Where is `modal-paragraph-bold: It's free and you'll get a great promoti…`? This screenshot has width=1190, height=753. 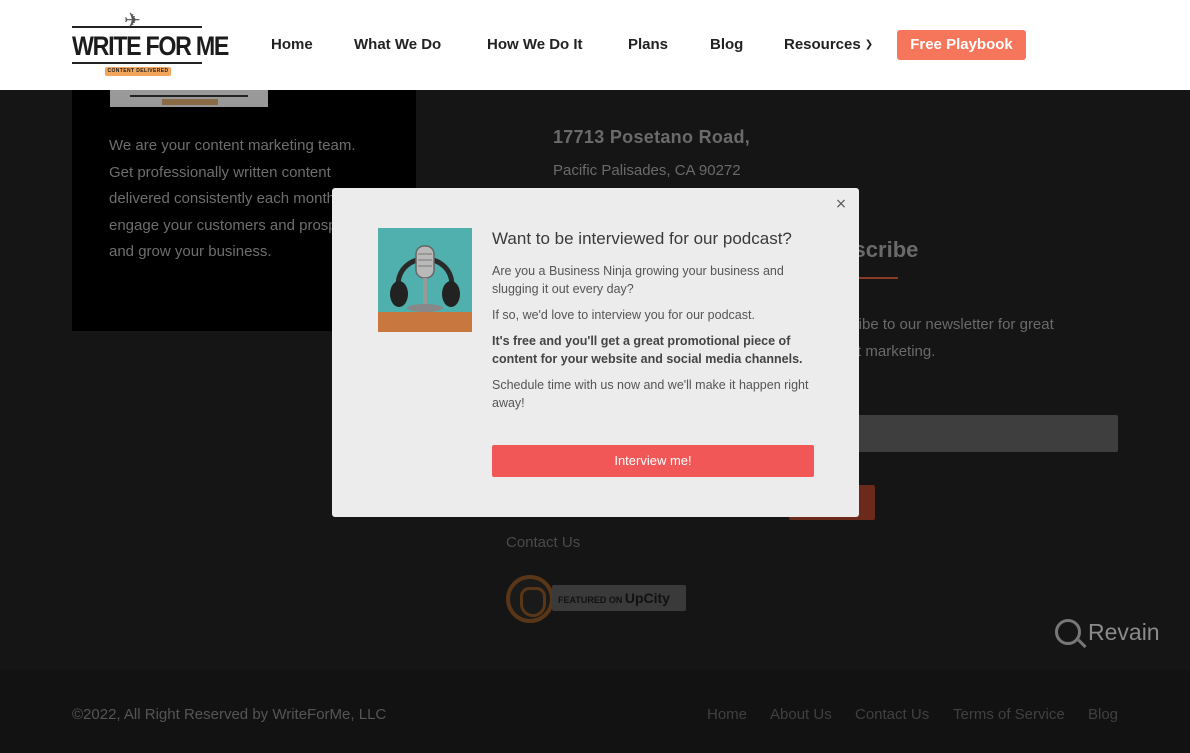
modal-paragraph-bold: It's free and you'll get a great promoti… is located at coordinates (647, 350).